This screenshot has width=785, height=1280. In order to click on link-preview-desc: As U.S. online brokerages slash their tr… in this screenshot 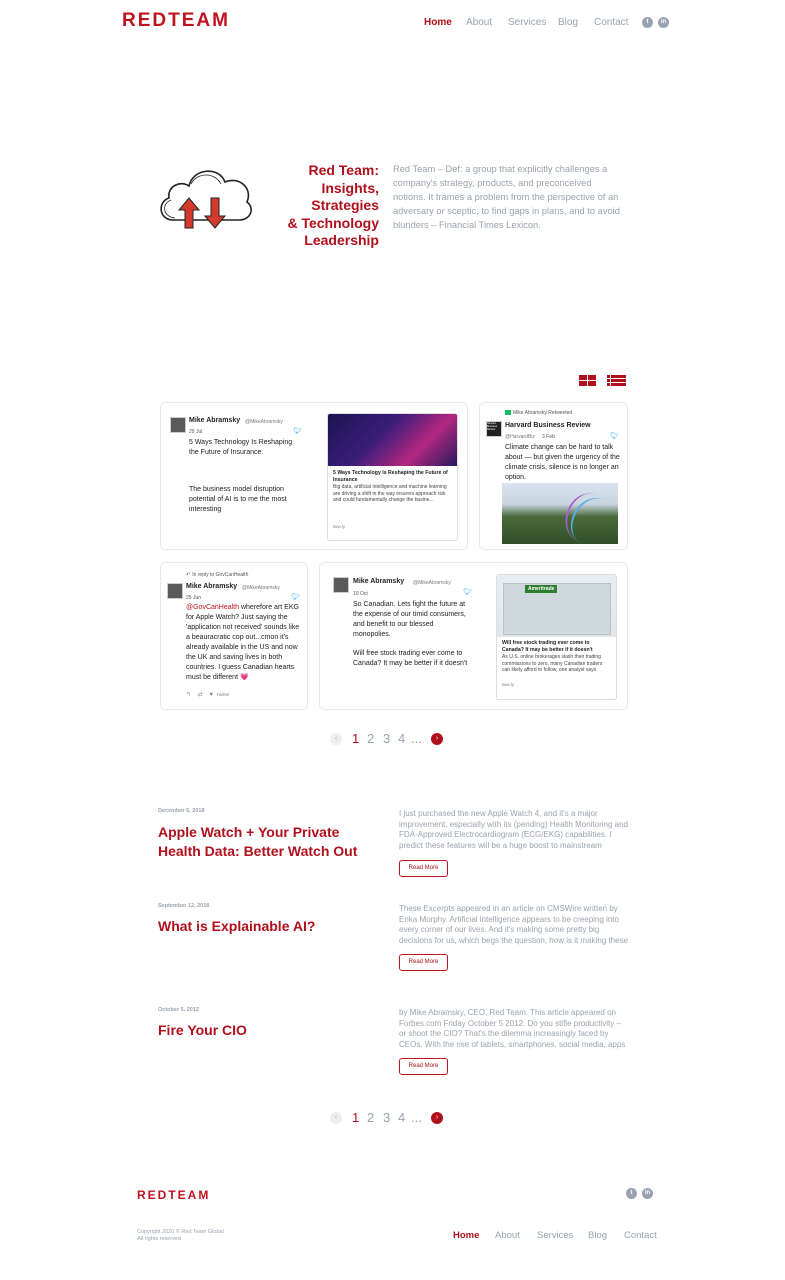, I will do `click(552, 664)`.